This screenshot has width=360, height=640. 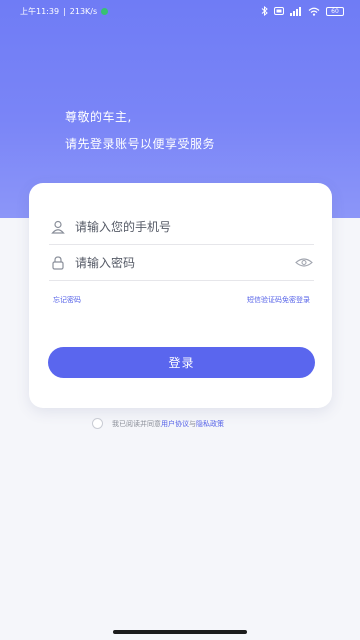 What do you see at coordinates (181, 362) in the screenshot?
I see `login-button: 登录` at bounding box center [181, 362].